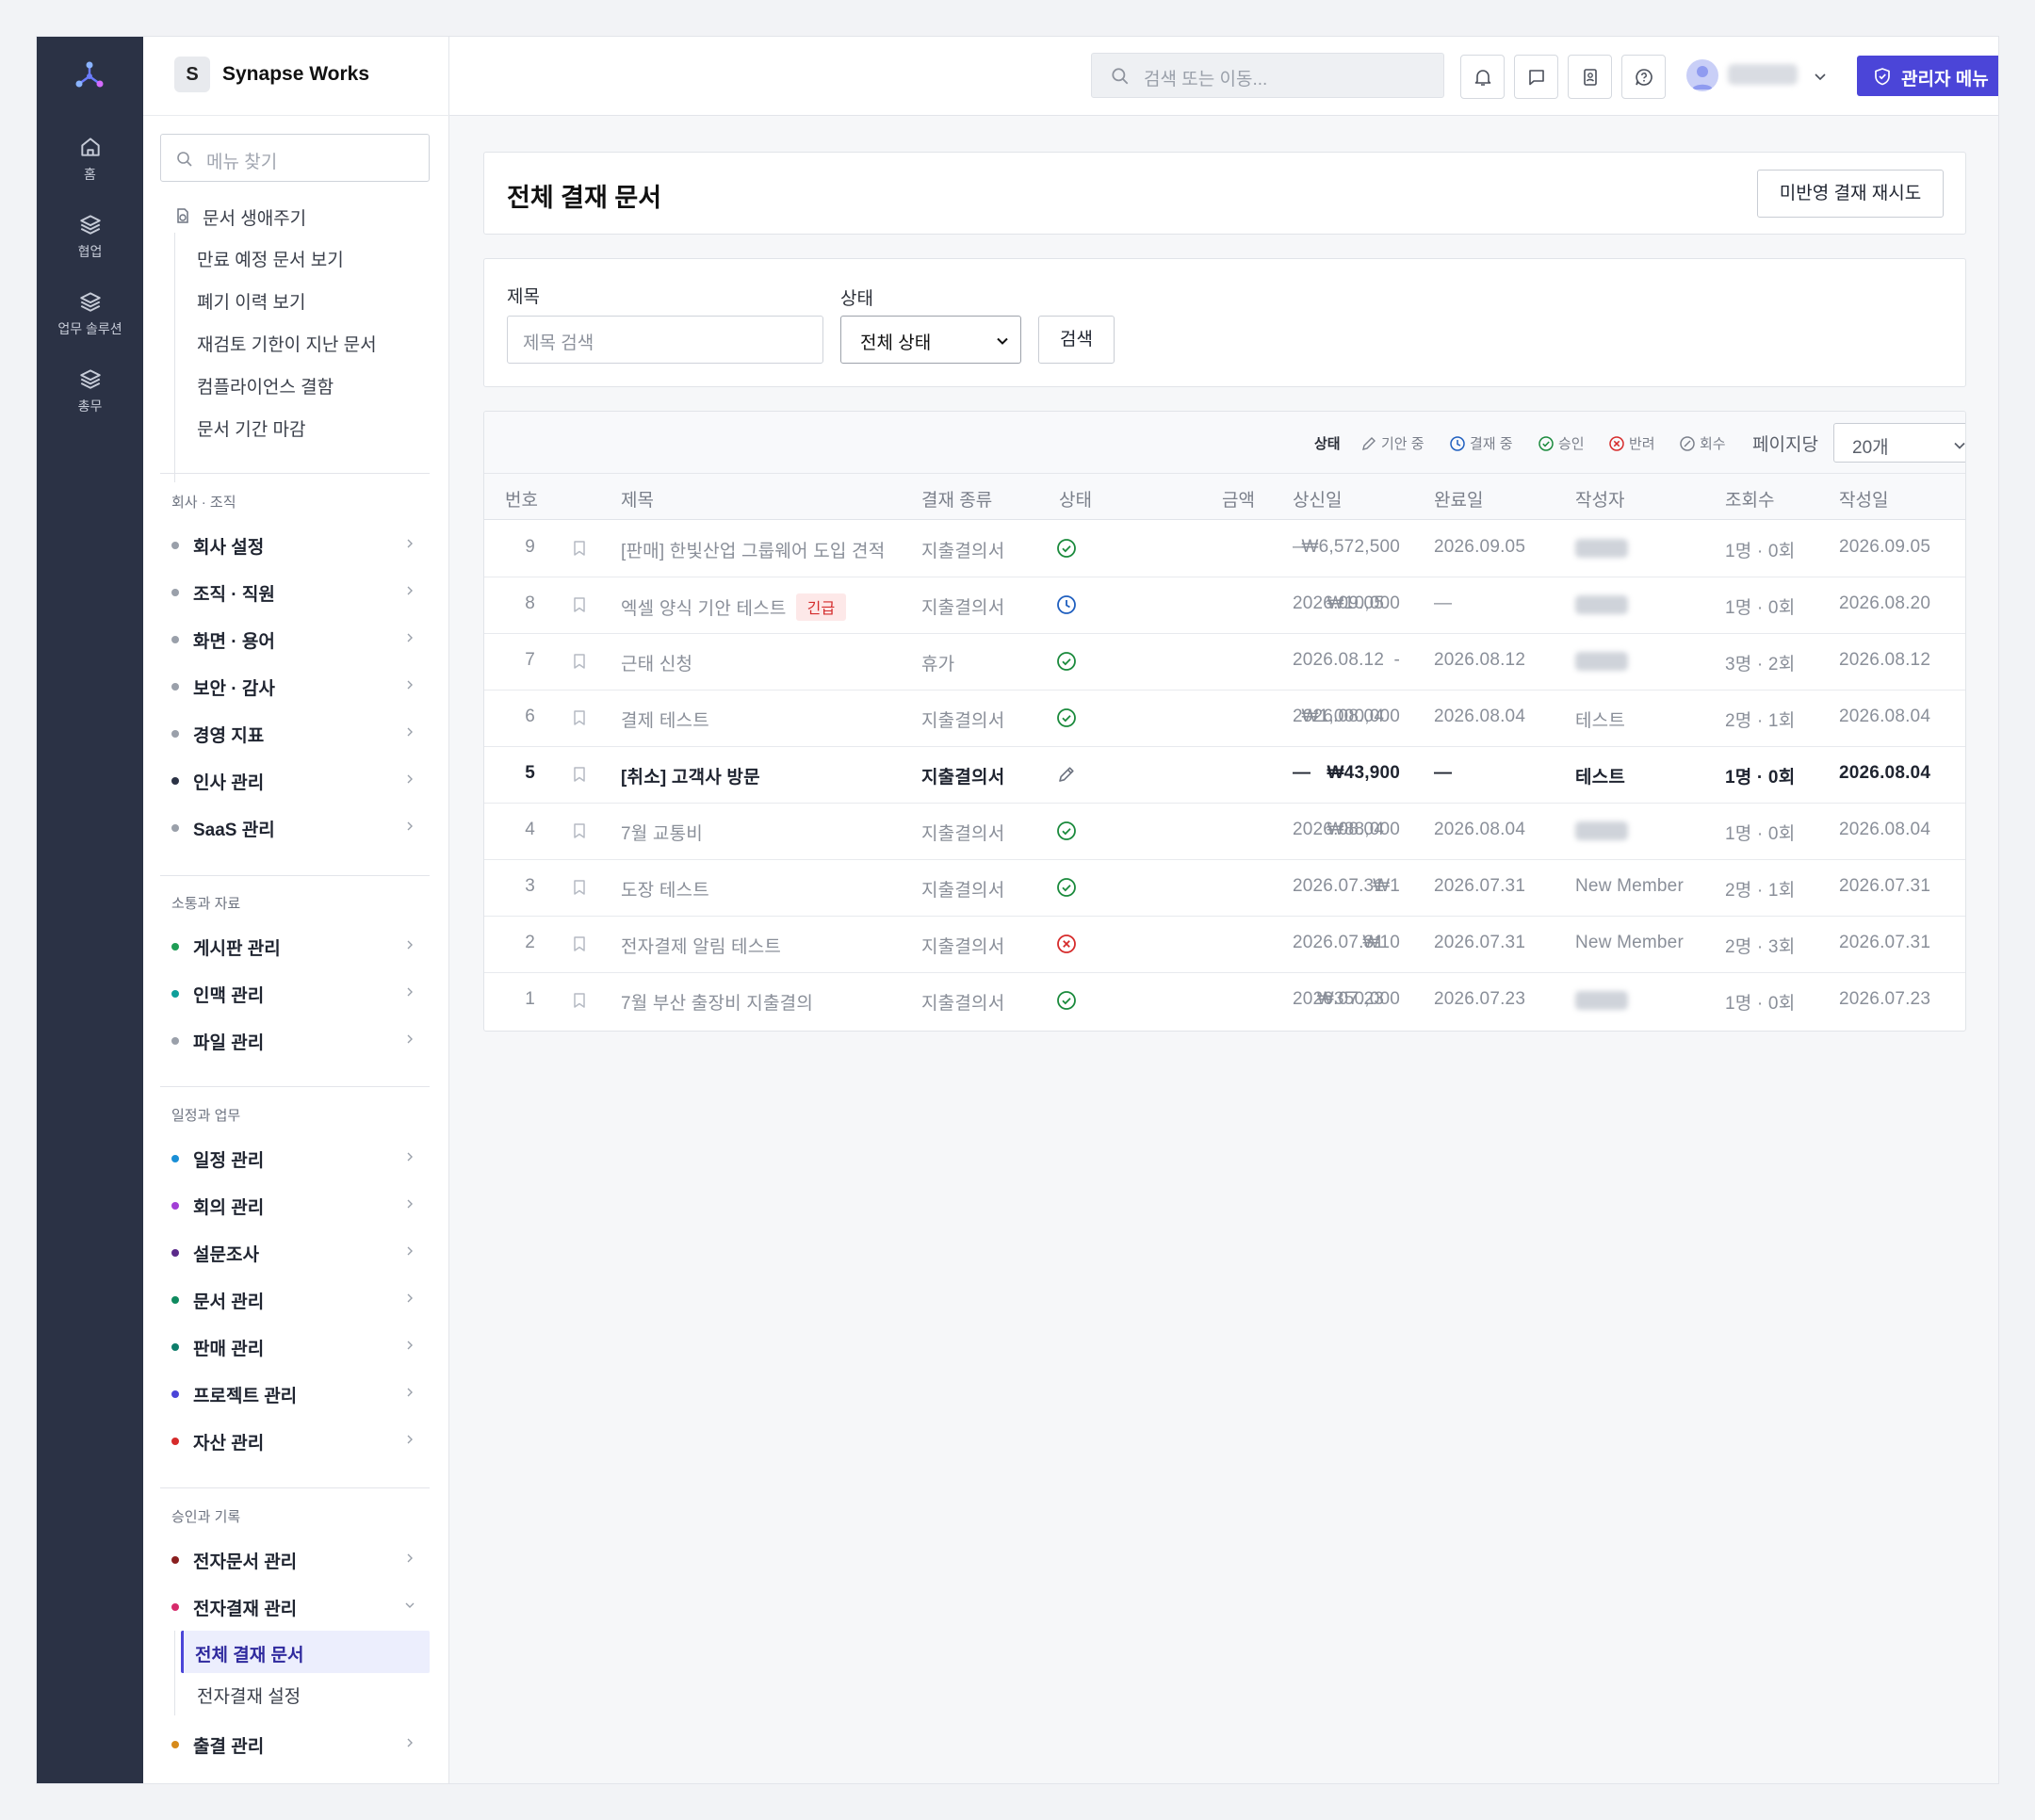  What do you see at coordinates (690, 775) in the screenshot?
I see `cell-title: [취소] 고객사 방문` at bounding box center [690, 775].